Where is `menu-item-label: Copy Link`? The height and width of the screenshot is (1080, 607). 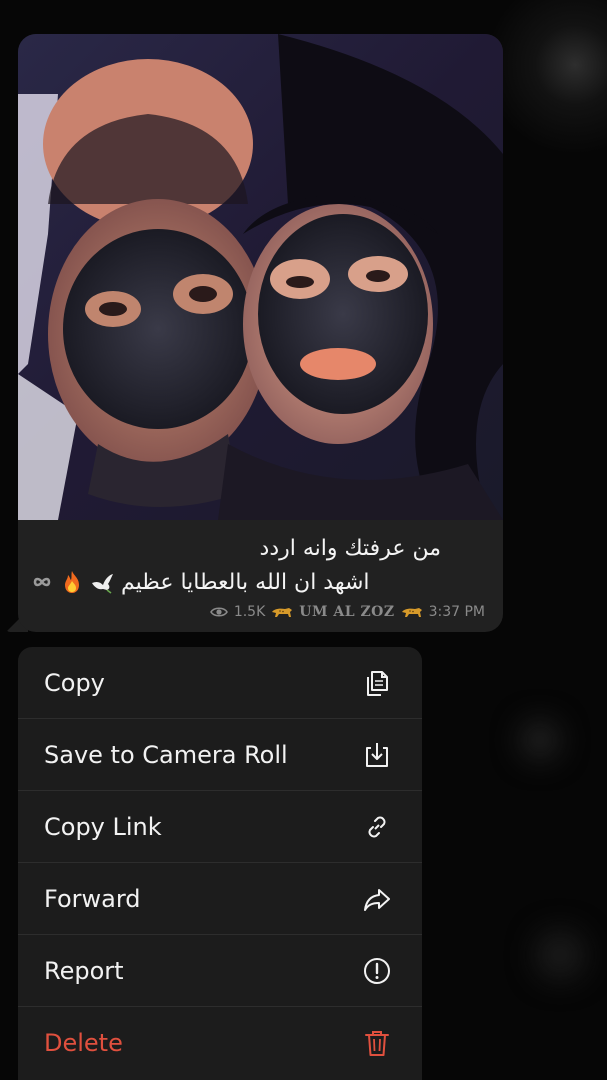 menu-item-label: Copy Link is located at coordinates (103, 826).